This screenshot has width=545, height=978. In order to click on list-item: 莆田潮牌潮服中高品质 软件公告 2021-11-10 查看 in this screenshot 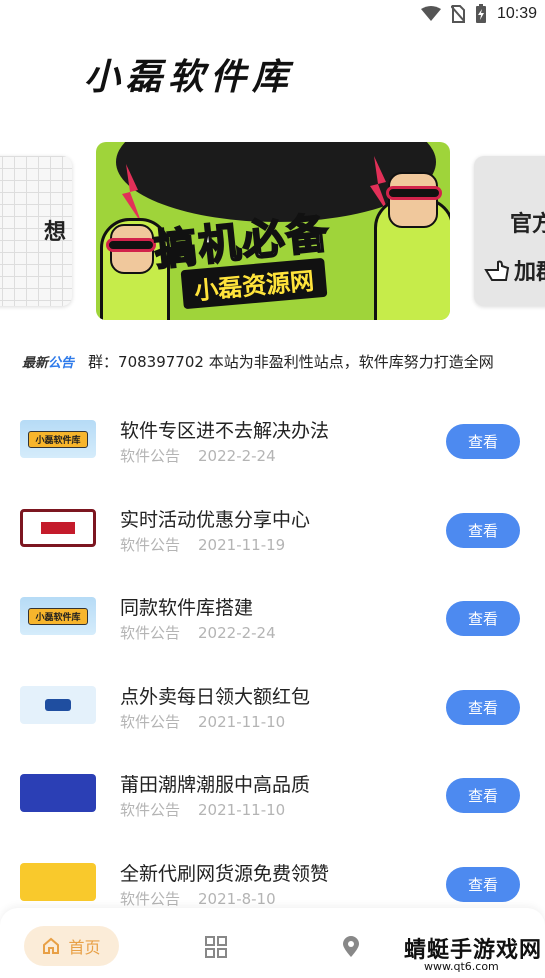, I will do `click(272, 798)`.